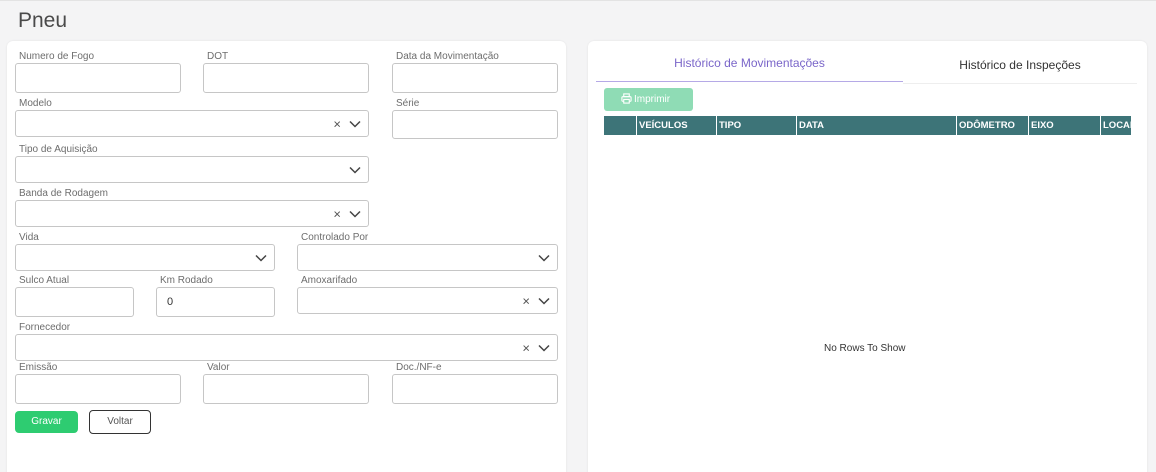 This screenshot has width=1156, height=472. What do you see at coordinates (408, 103) in the screenshot?
I see `serie-label: Série` at bounding box center [408, 103].